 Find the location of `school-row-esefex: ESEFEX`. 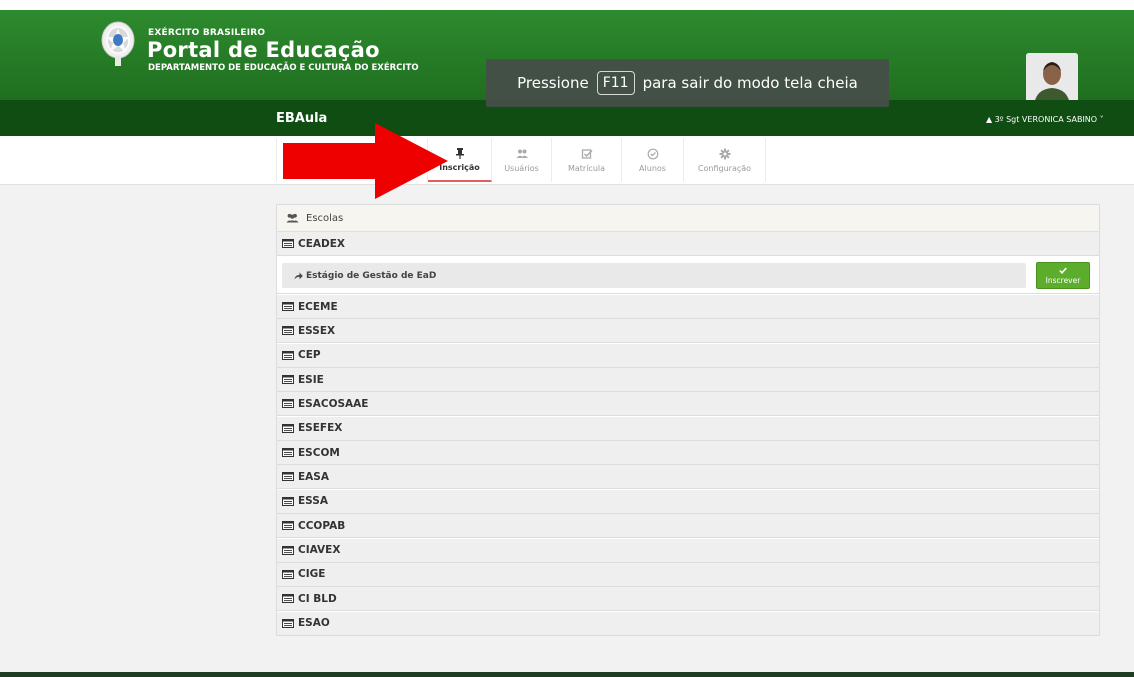

school-row-esefex: ESEFEX is located at coordinates (688, 428).